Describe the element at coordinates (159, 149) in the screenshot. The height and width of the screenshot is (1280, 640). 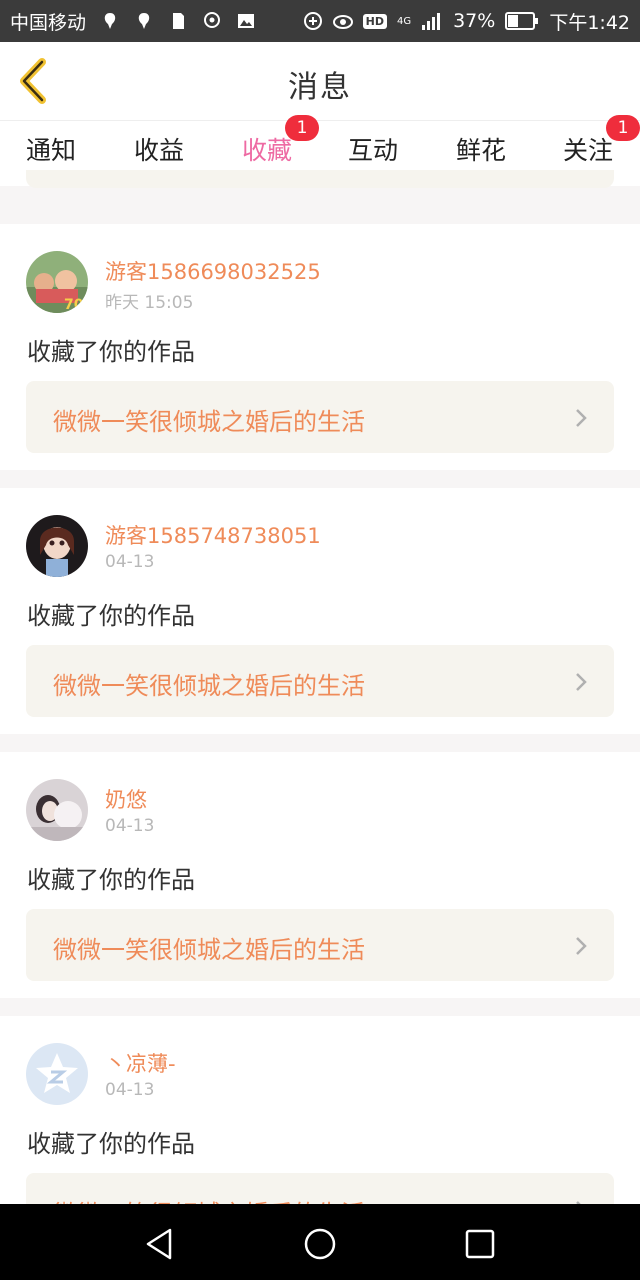
I see `tab-earnings: 收益` at that location.